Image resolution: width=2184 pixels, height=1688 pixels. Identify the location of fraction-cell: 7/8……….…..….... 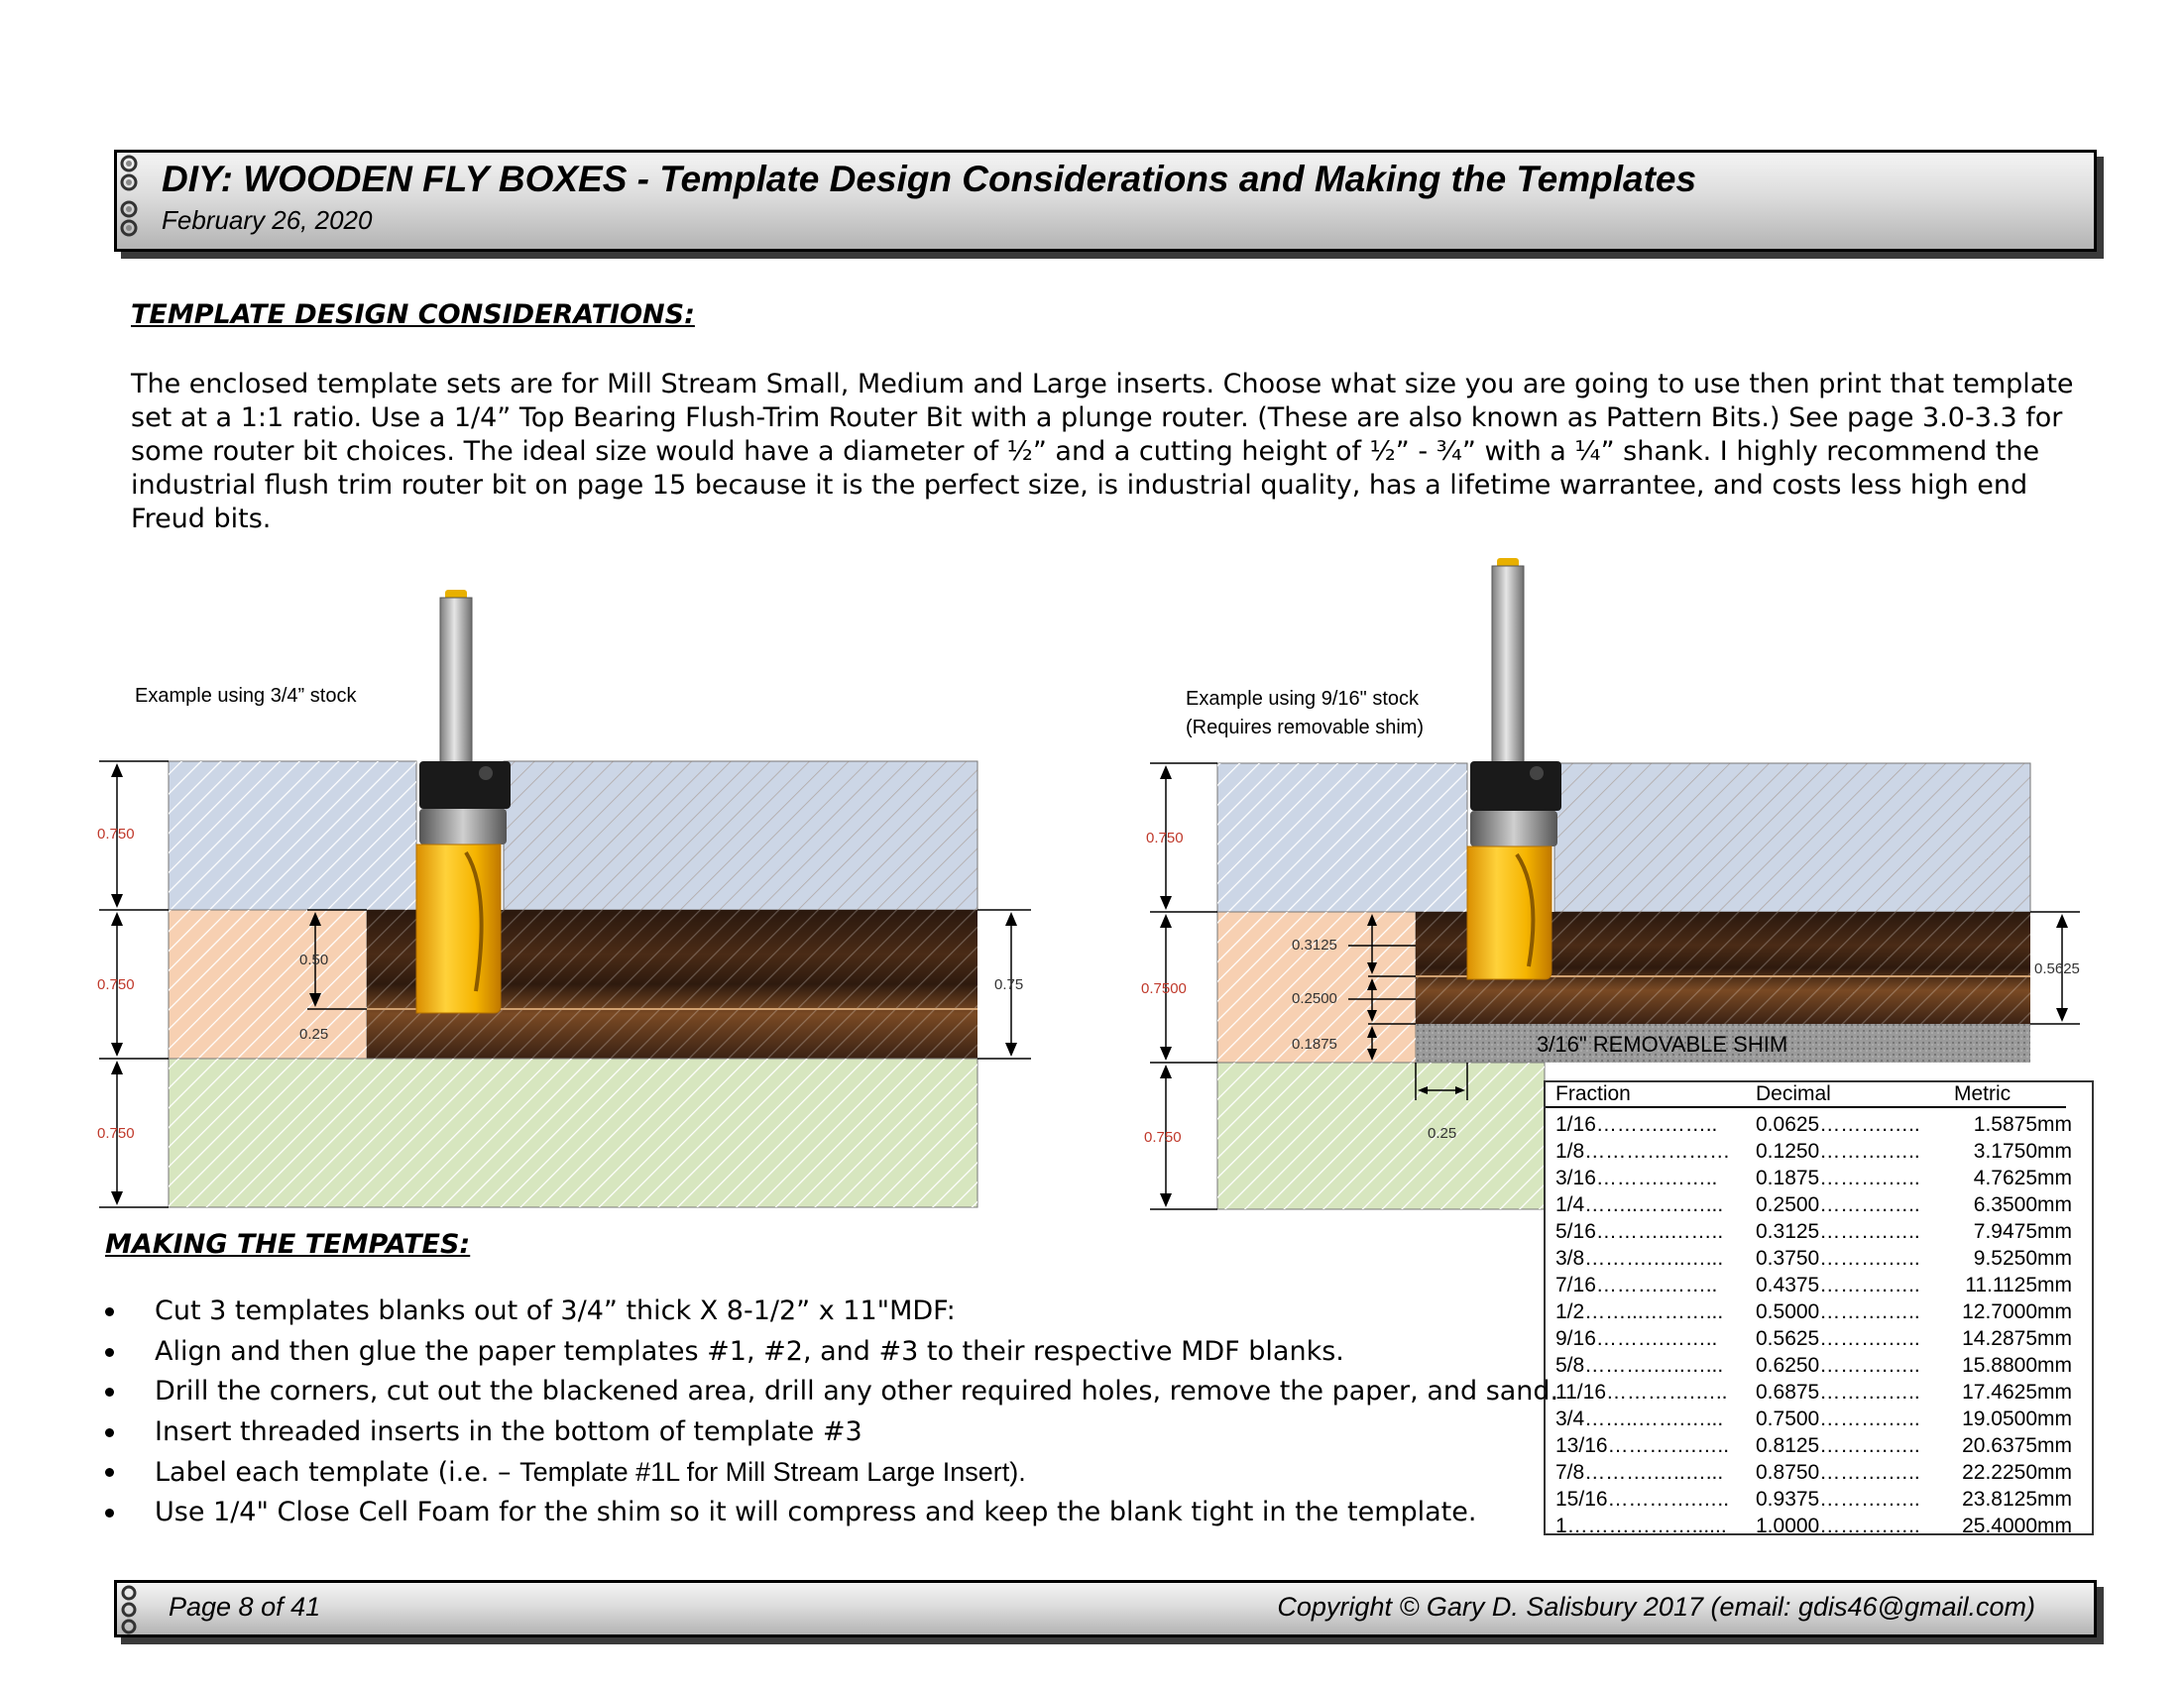
(1639, 1472).